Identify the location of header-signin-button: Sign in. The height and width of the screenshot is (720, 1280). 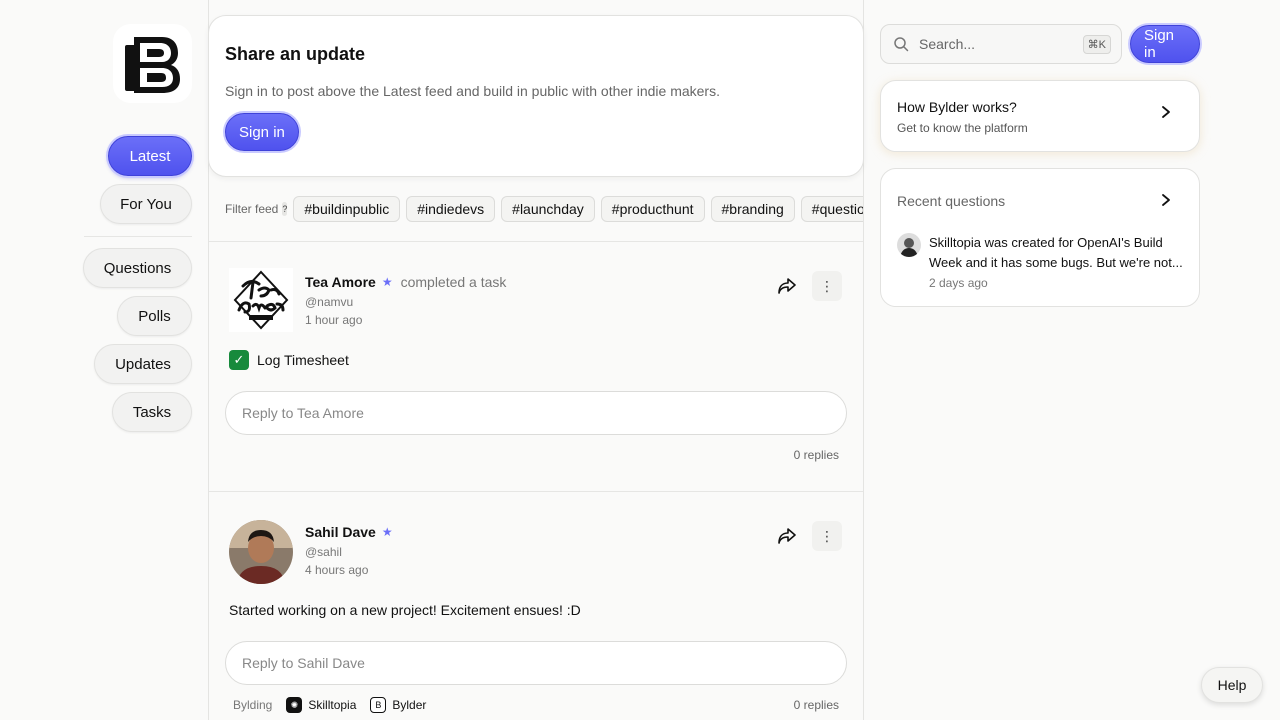
(1165, 44).